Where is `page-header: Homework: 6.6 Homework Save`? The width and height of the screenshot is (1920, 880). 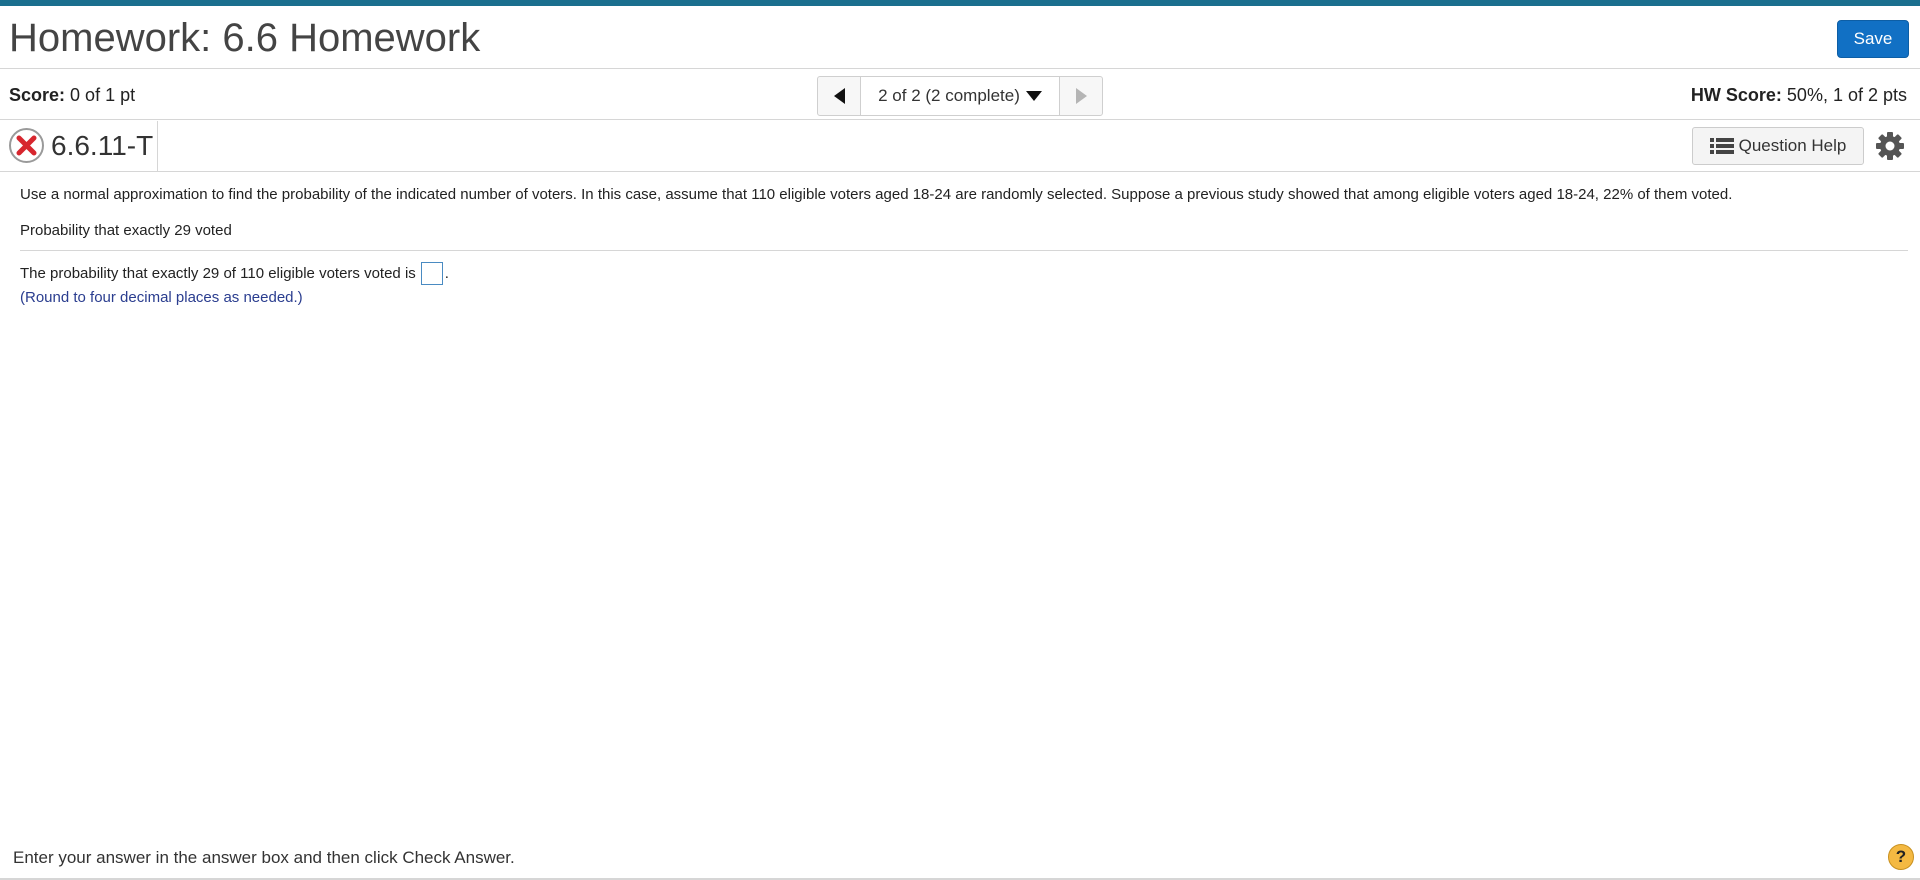 page-header: Homework: 6.6 Homework Save is located at coordinates (960, 37).